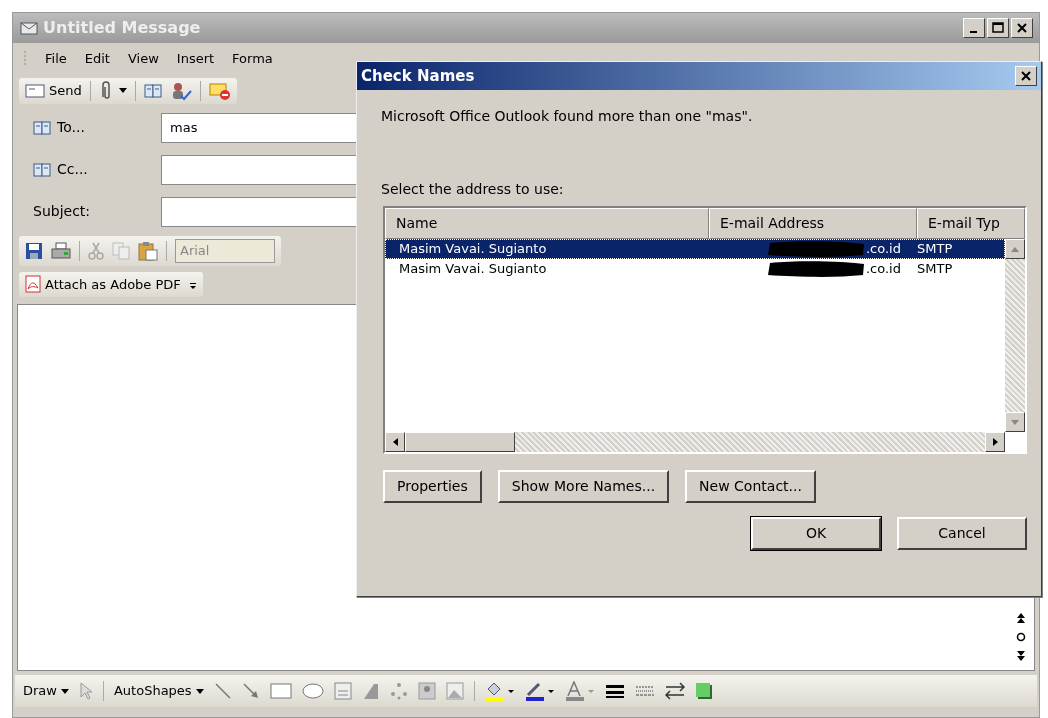  What do you see at coordinates (813, 223) in the screenshot?
I see `column-header: E-mail Address` at bounding box center [813, 223].